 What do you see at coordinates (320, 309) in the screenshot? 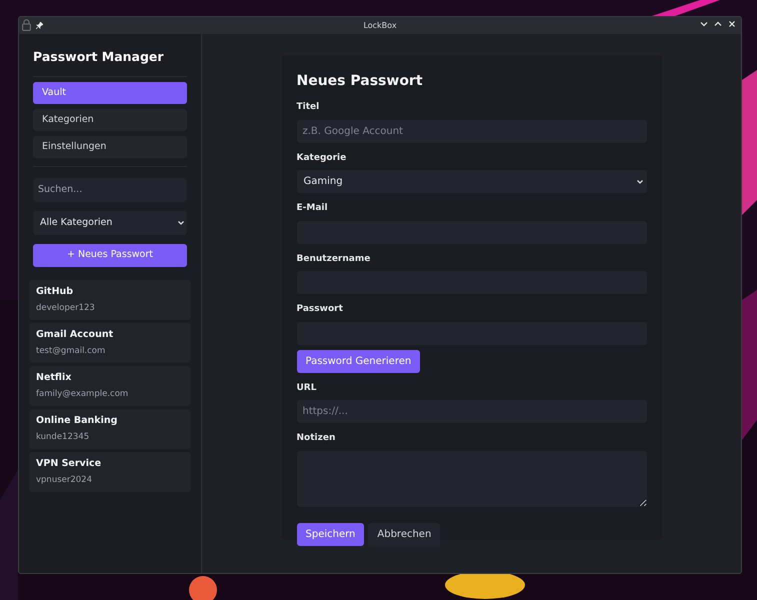
I see `field-label: Passwort` at bounding box center [320, 309].